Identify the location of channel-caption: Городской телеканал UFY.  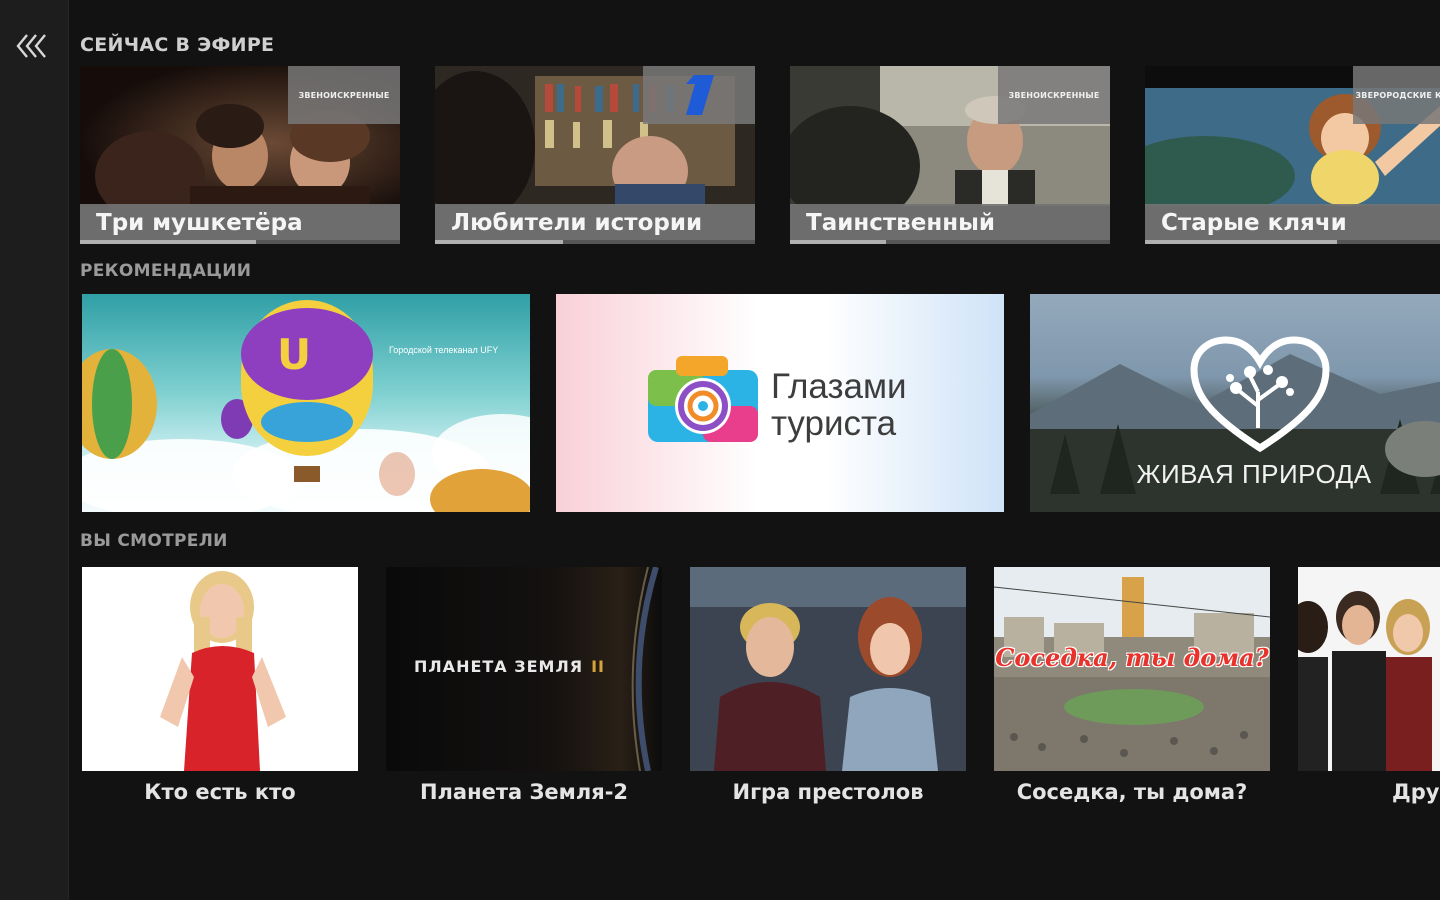
(444, 350).